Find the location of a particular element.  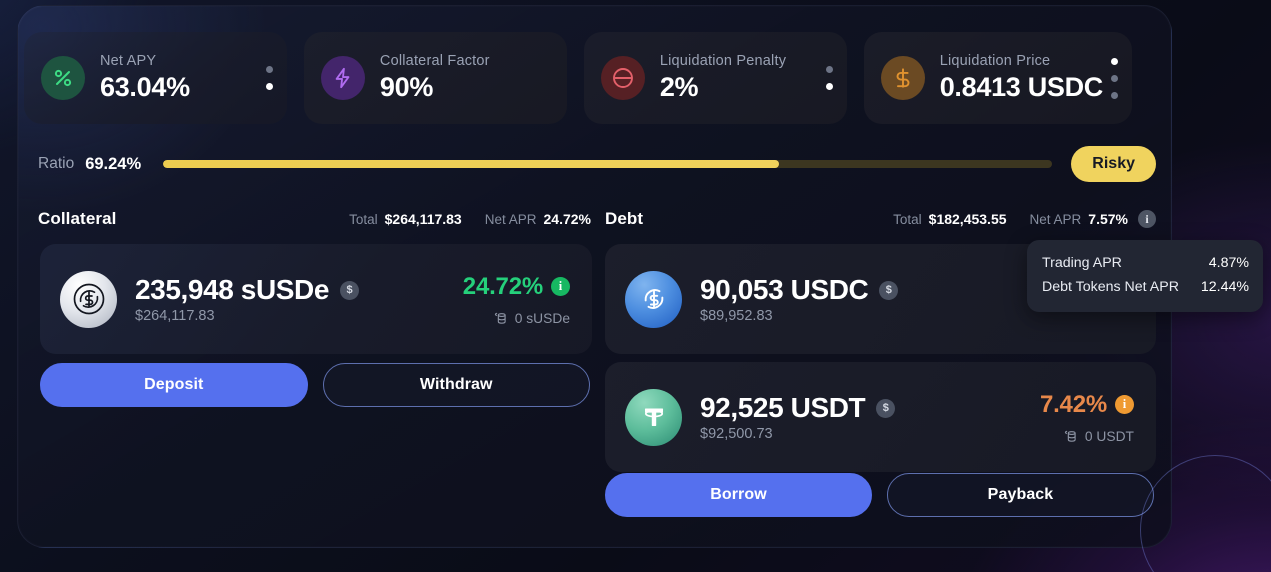

ratio-progress-track is located at coordinates (608, 164).